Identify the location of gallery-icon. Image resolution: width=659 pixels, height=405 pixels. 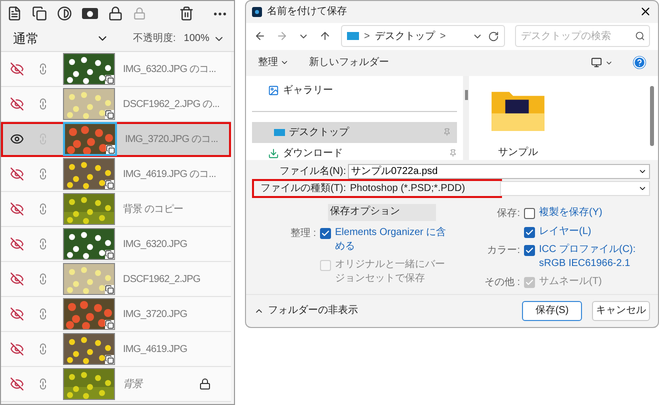
(273, 90).